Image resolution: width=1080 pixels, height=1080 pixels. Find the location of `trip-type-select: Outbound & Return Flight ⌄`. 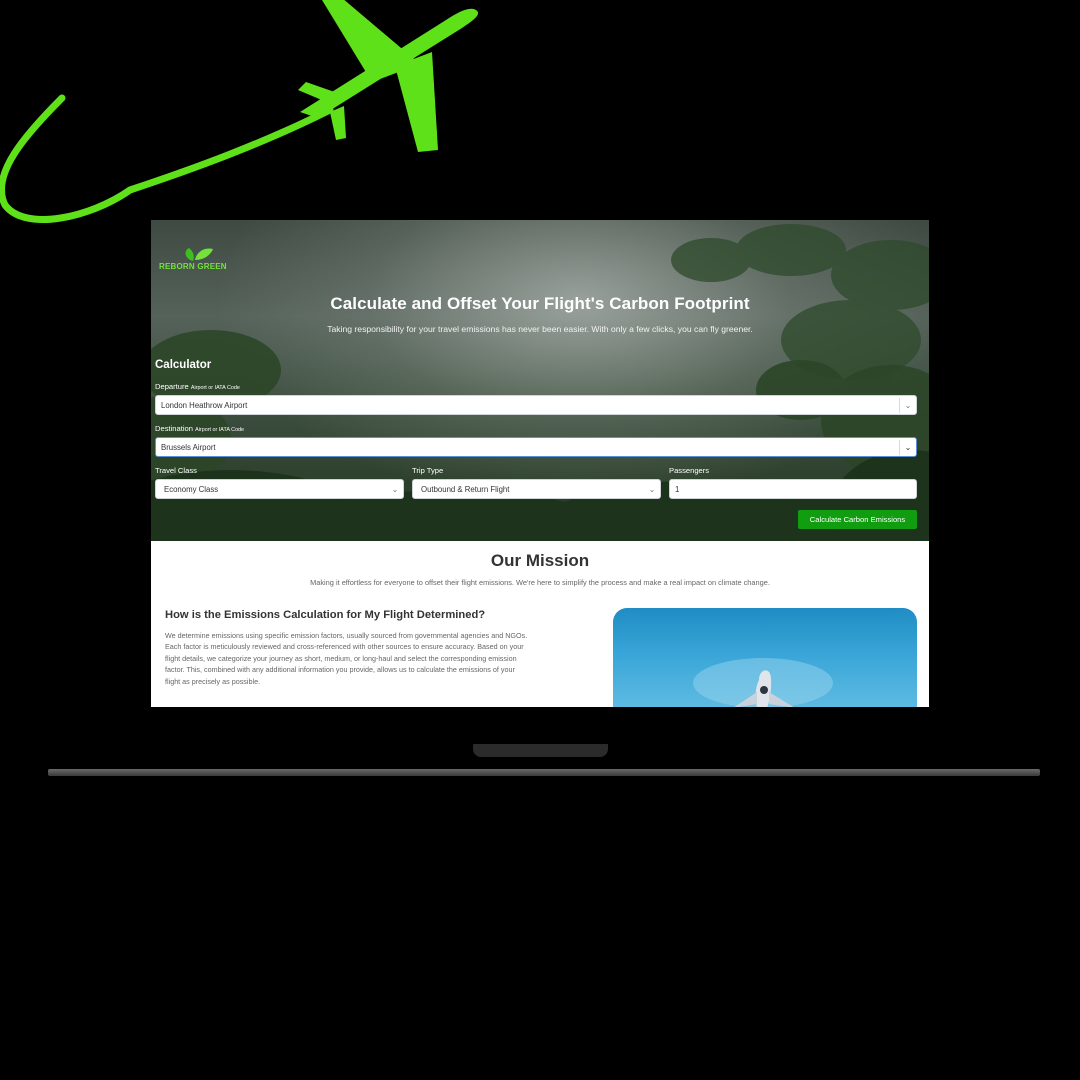

trip-type-select: Outbound & Return Flight ⌄ is located at coordinates (536, 489).